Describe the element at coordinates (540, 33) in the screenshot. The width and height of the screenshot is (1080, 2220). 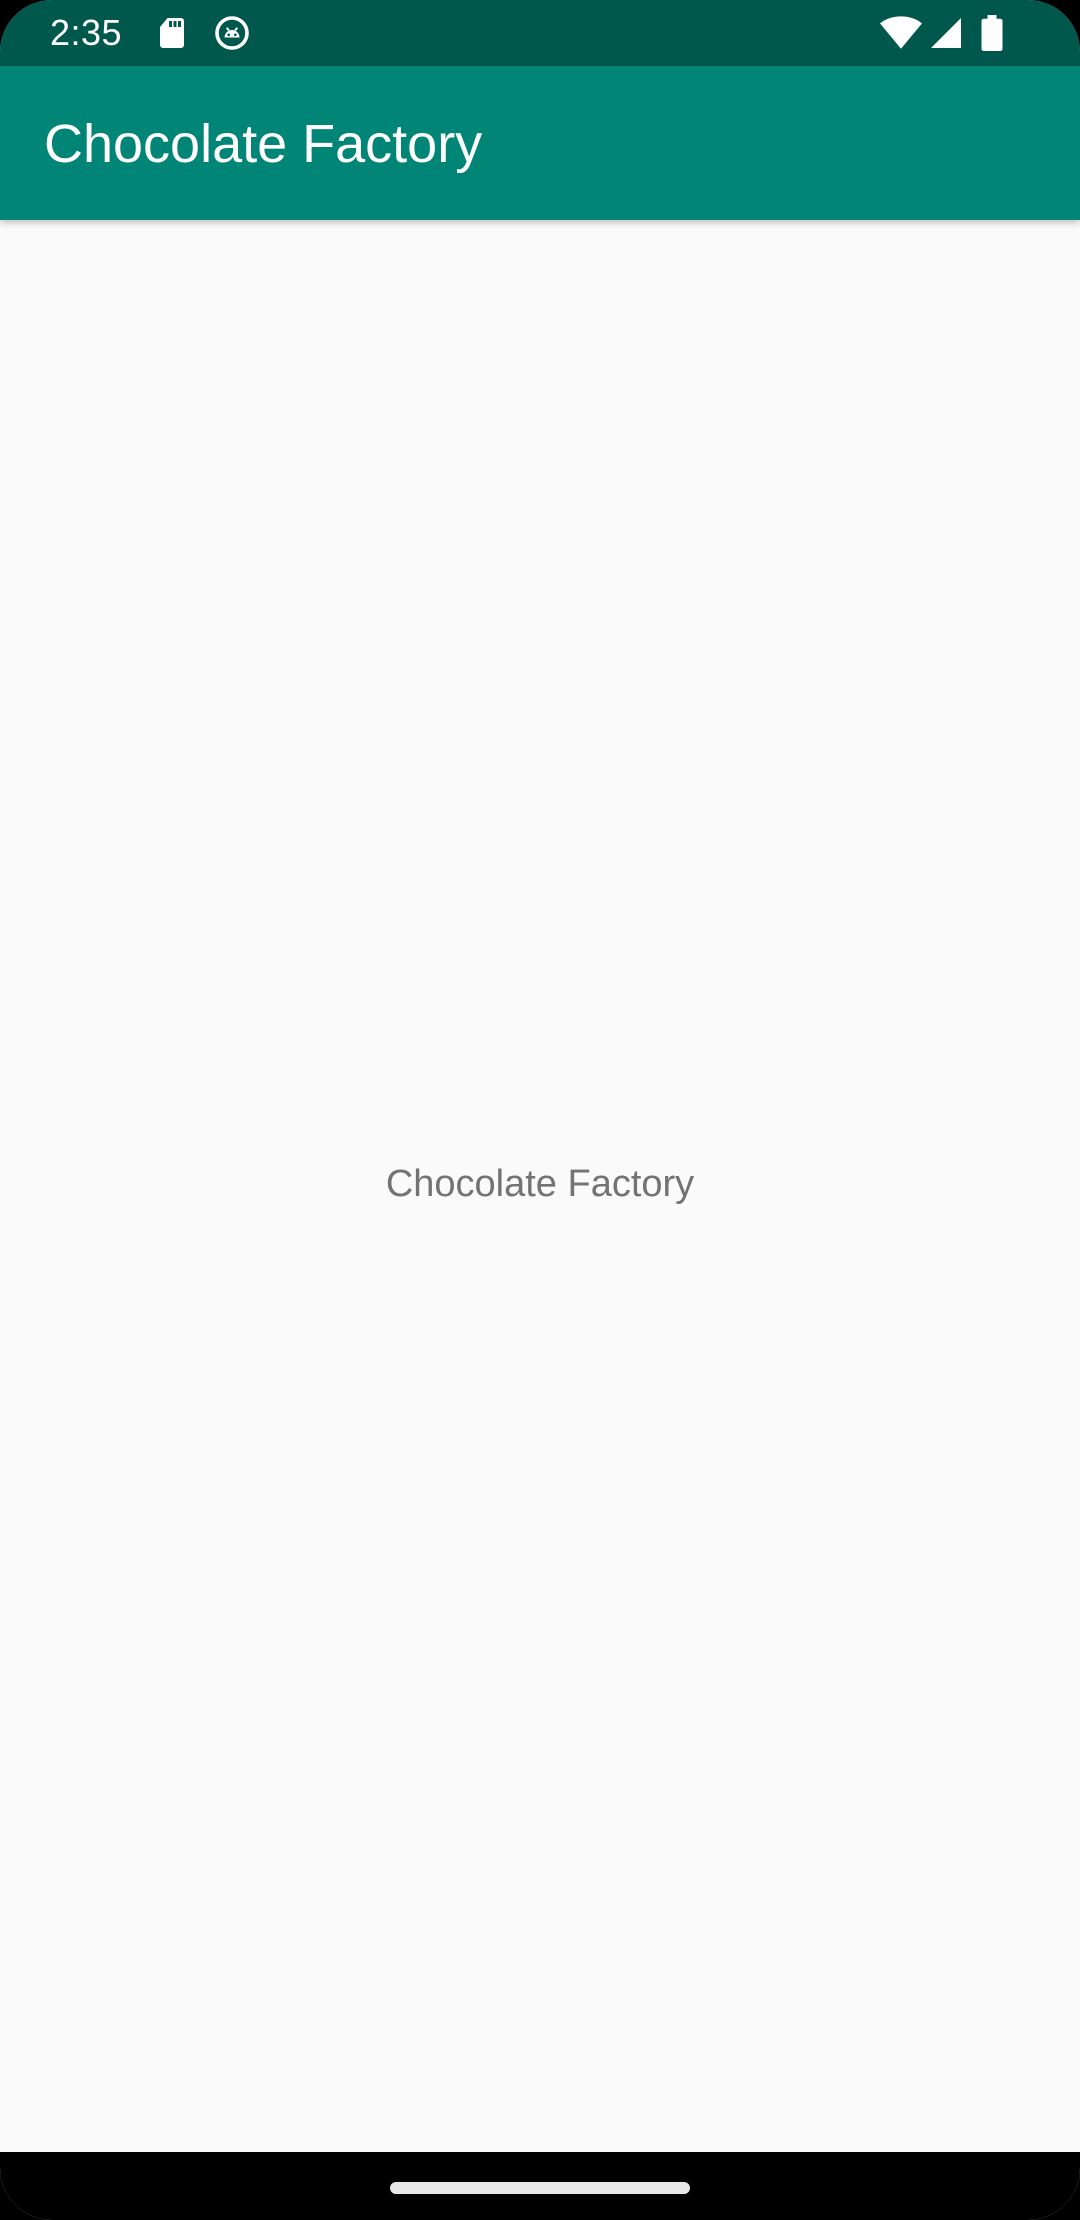
I see `status-bar: 2:35` at that location.